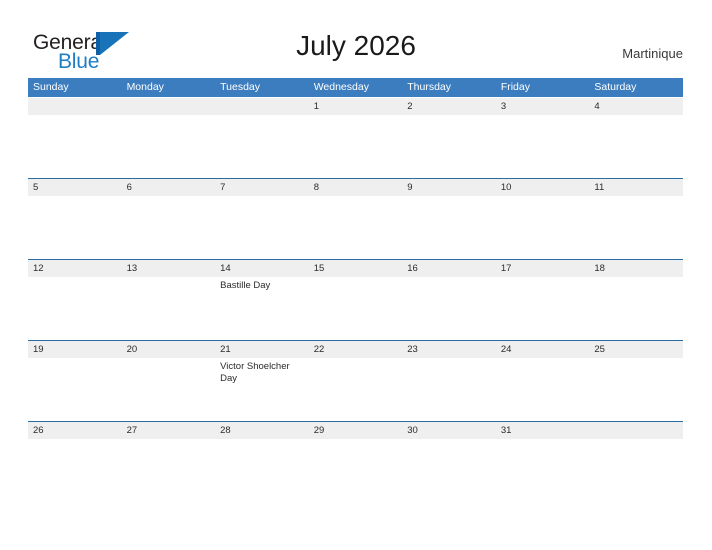  Describe the element at coordinates (503, 106) in the screenshot. I see `day-number: 3` at that location.